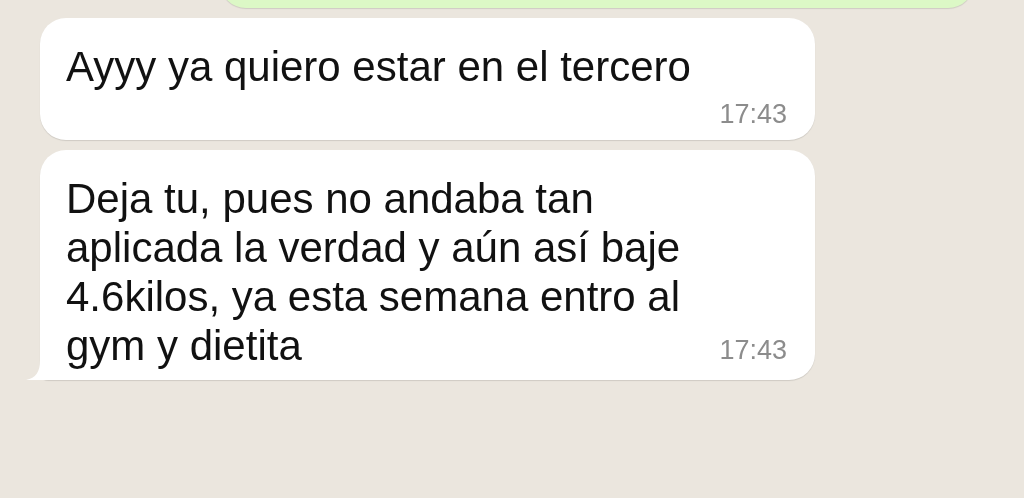  I want to click on message-text: Ayyy ya quiero estar en el tercero, so click(379, 66).